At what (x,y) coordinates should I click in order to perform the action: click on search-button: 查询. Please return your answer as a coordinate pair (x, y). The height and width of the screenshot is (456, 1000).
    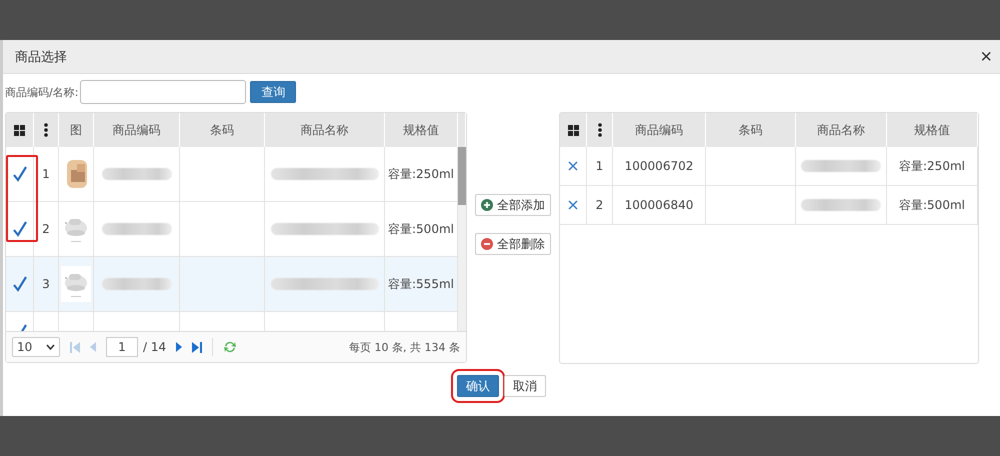
    Looking at the image, I should click on (273, 92).